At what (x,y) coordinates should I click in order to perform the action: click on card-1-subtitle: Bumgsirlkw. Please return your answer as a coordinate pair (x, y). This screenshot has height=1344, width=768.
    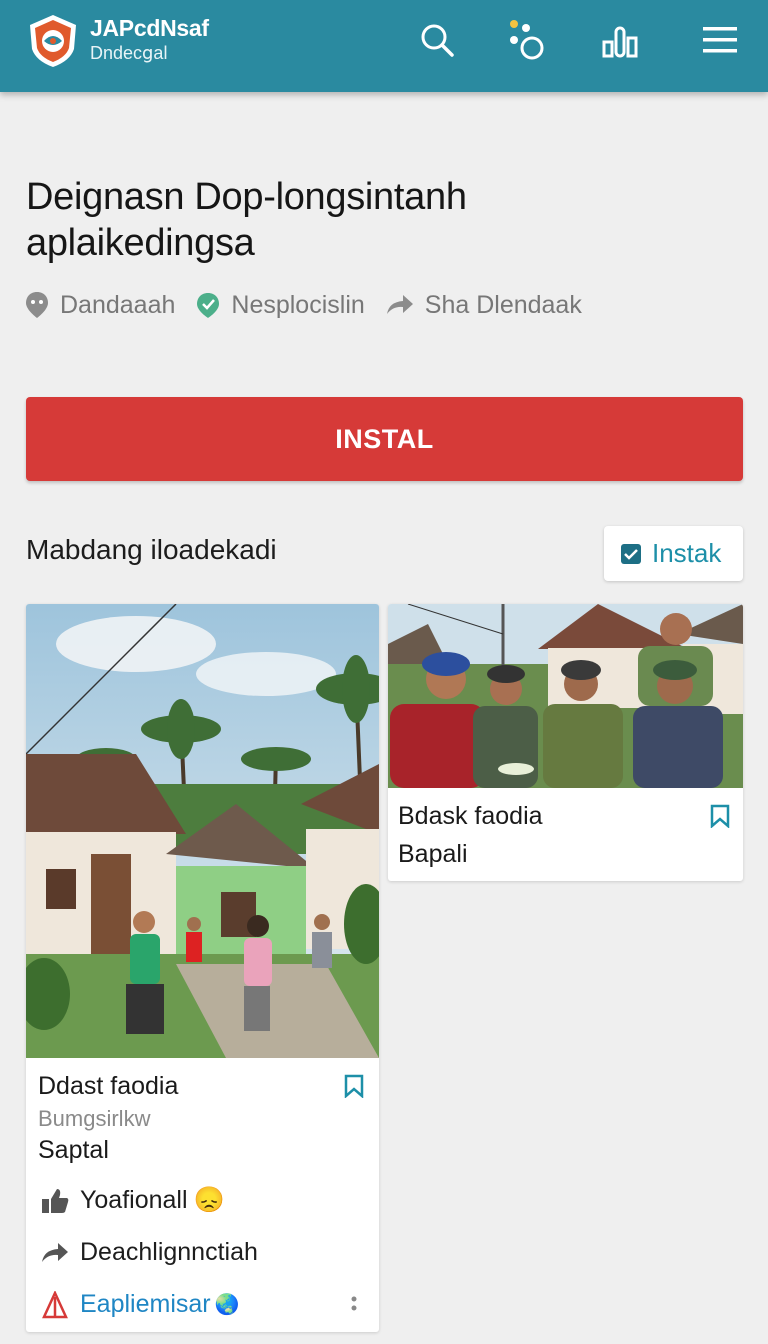
    Looking at the image, I should click on (94, 1118).